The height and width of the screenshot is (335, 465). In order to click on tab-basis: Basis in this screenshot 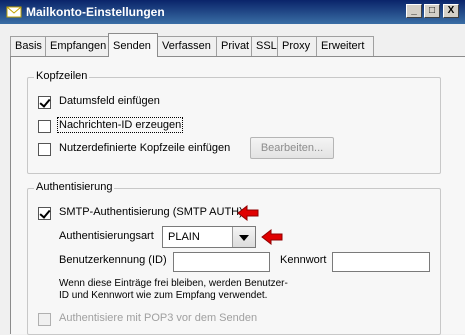, I will do `click(28, 46)`.